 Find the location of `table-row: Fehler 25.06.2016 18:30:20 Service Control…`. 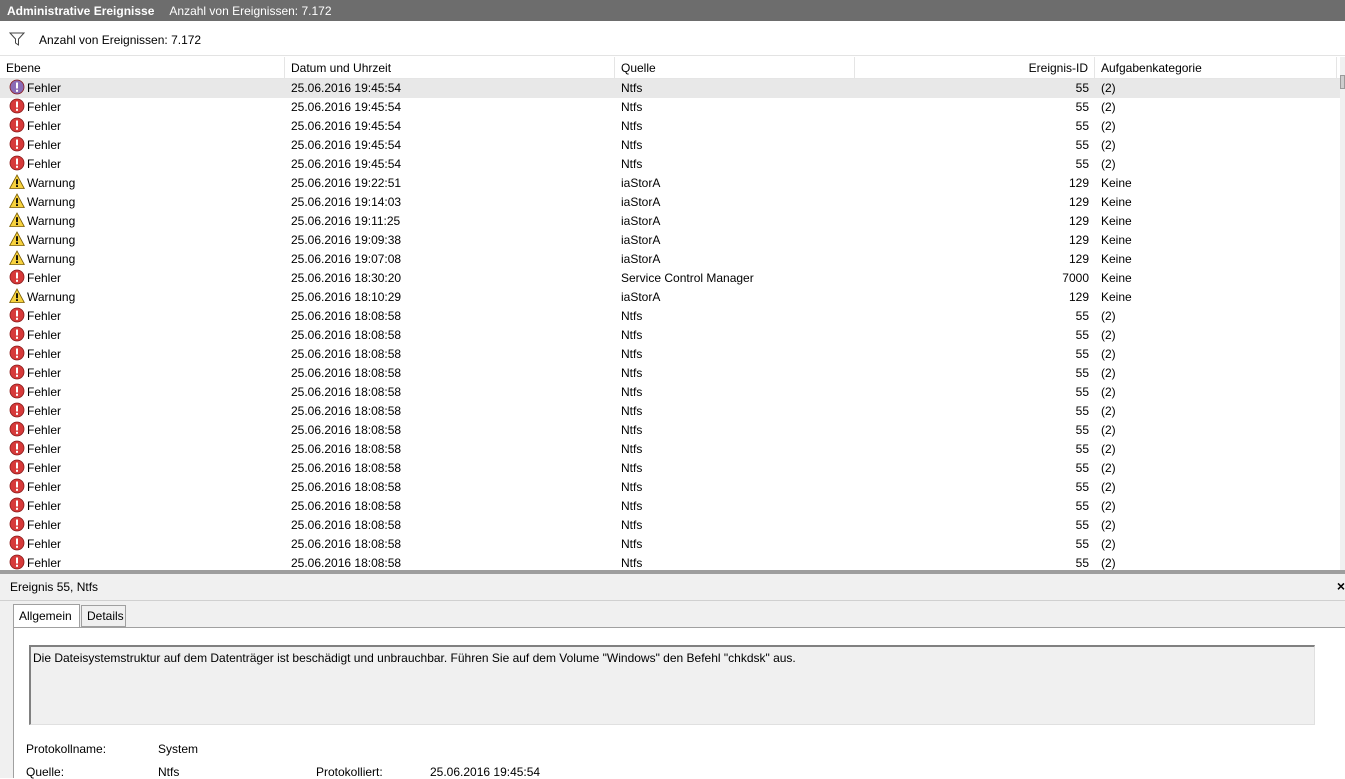

table-row: Fehler 25.06.2016 18:30:20 Service Control… is located at coordinates (670, 278).